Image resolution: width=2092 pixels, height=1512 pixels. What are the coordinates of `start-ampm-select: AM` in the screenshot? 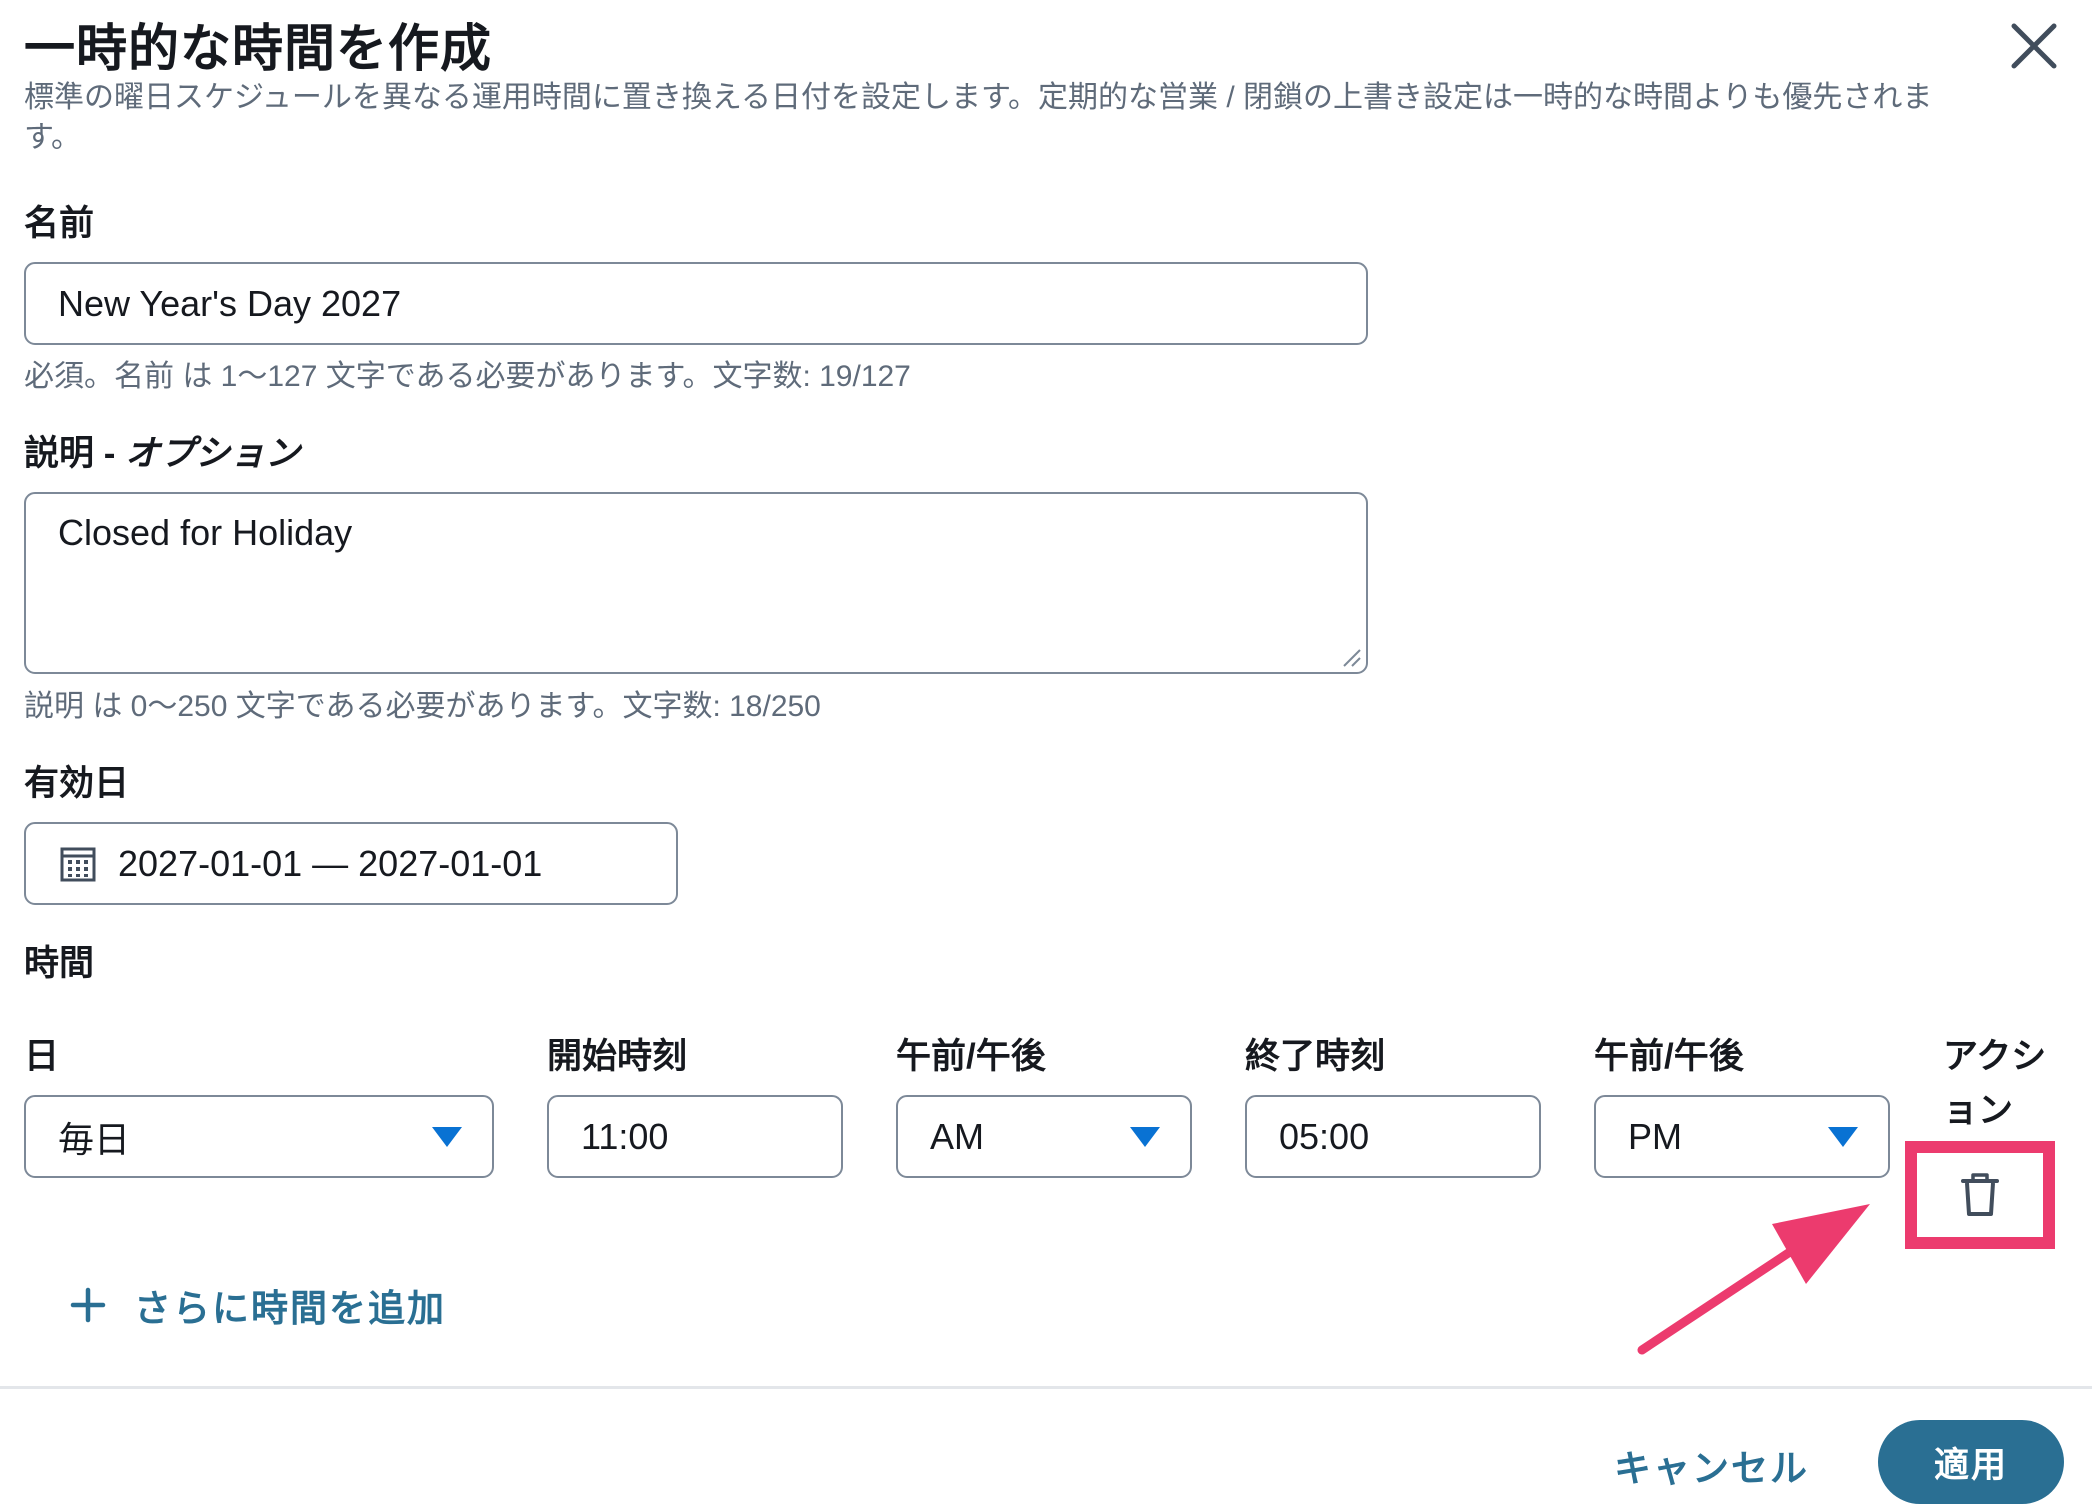 It's located at (1044, 1136).